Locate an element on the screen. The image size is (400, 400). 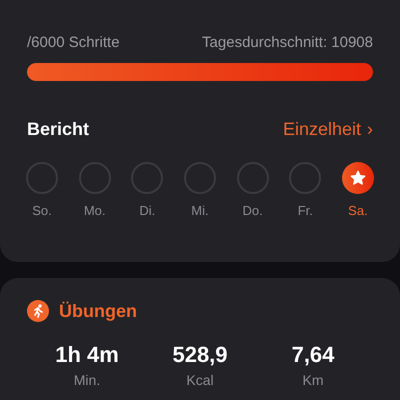
report-title: Bericht is located at coordinates (58, 129).